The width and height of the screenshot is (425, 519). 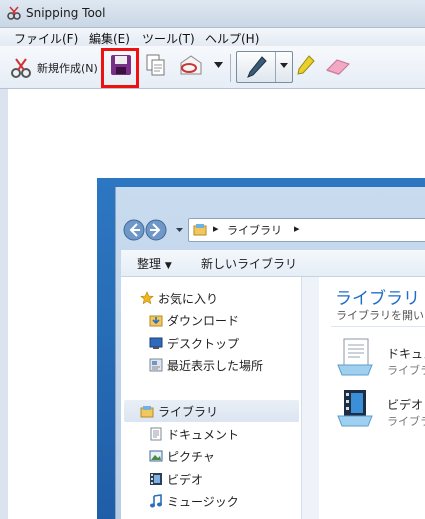 What do you see at coordinates (168, 38) in the screenshot?
I see `menu-tools: ツール(T)` at bounding box center [168, 38].